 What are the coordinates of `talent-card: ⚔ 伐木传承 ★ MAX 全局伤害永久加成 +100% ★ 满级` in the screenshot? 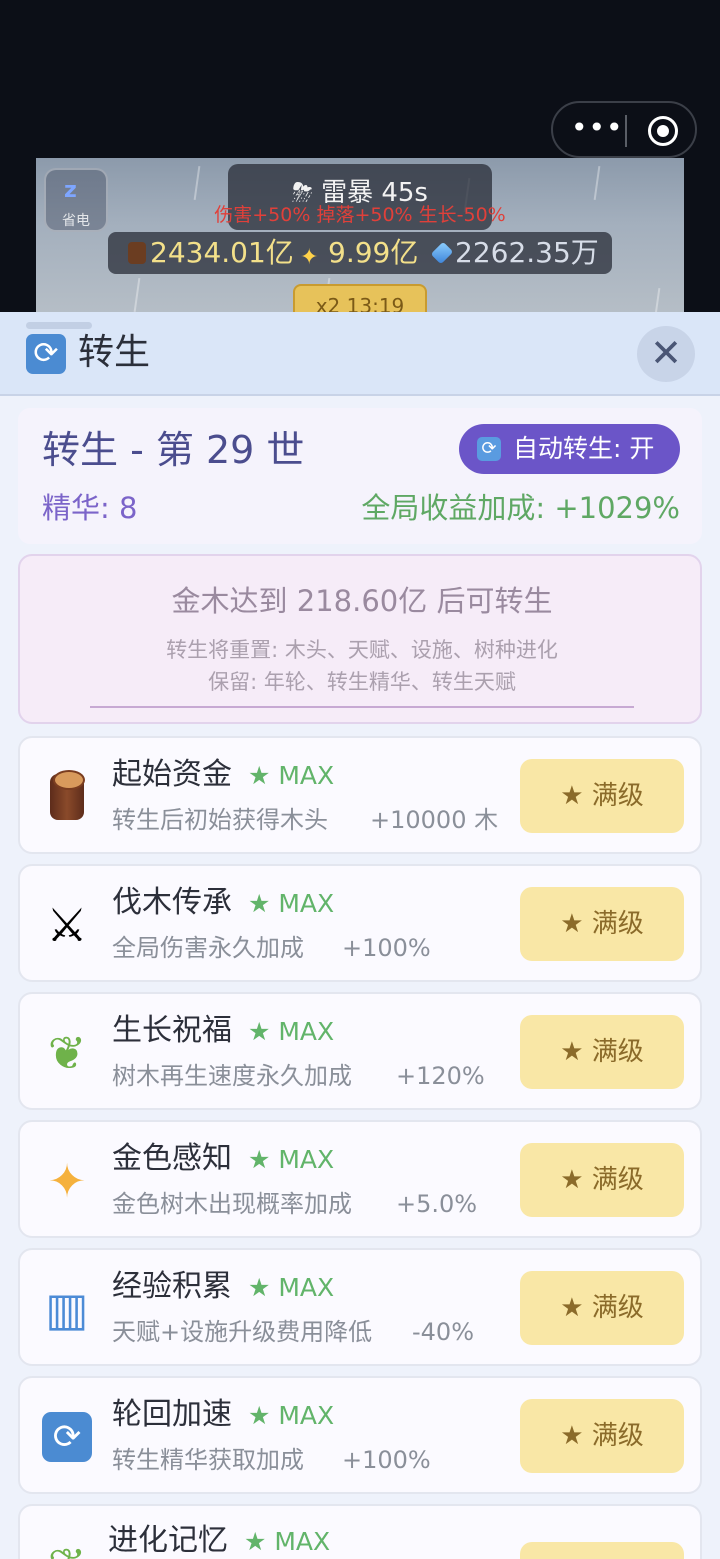 It's located at (360, 923).